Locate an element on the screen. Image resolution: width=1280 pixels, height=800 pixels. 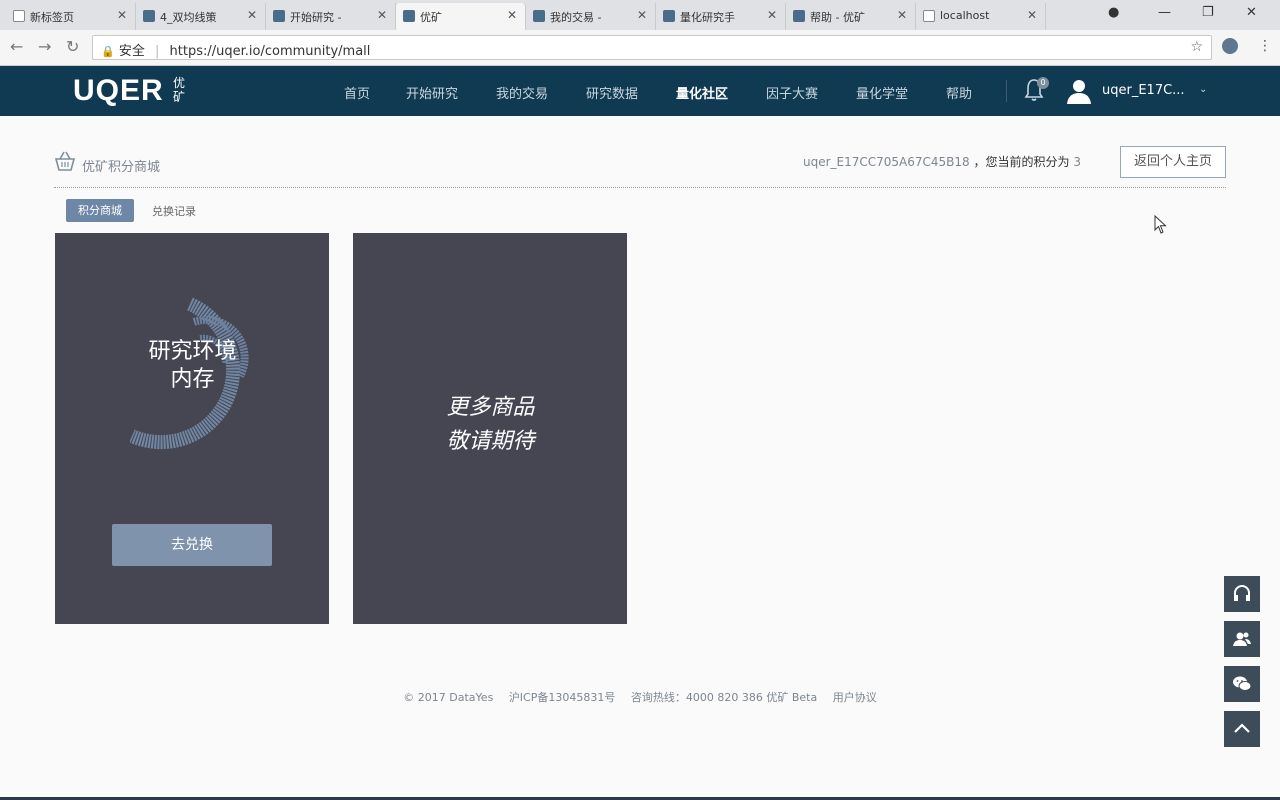
browser-tab-label: 优矿 is located at coordinates (431, 17).